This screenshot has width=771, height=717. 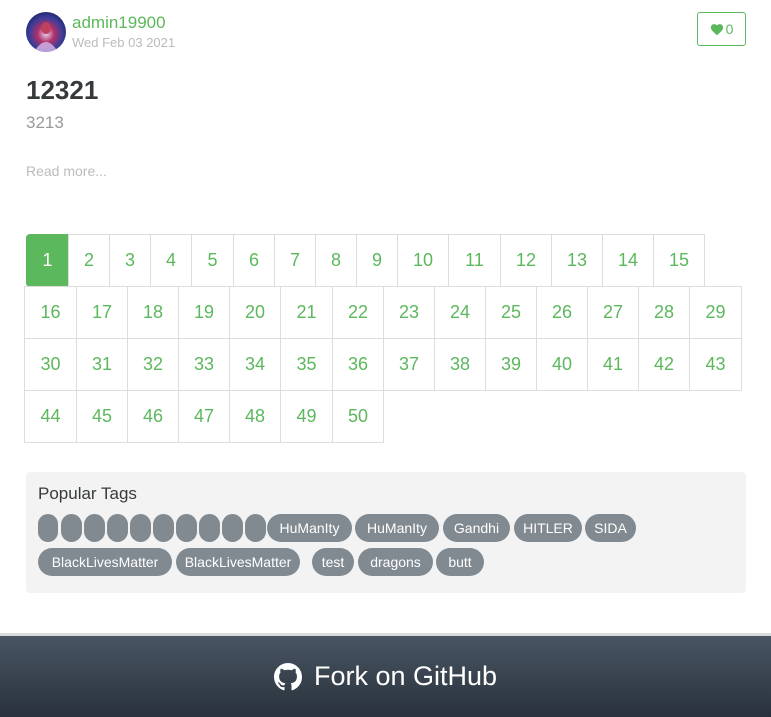 What do you see at coordinates (358, 416) in the screenshot?
I see `page-link-50: 50` at bounding box center [358, 416].